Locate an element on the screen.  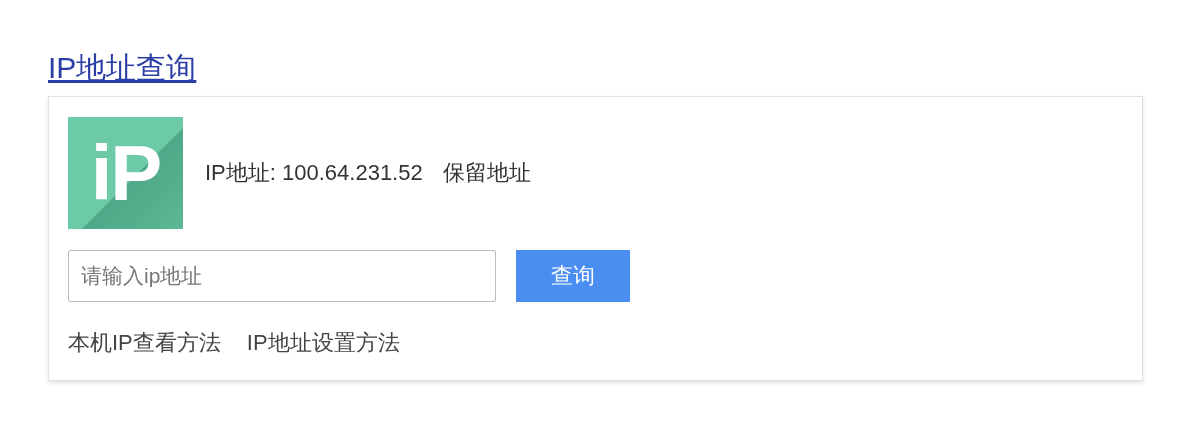
help-link: 本机IP查看方法 is located at coordinates (144, 343).